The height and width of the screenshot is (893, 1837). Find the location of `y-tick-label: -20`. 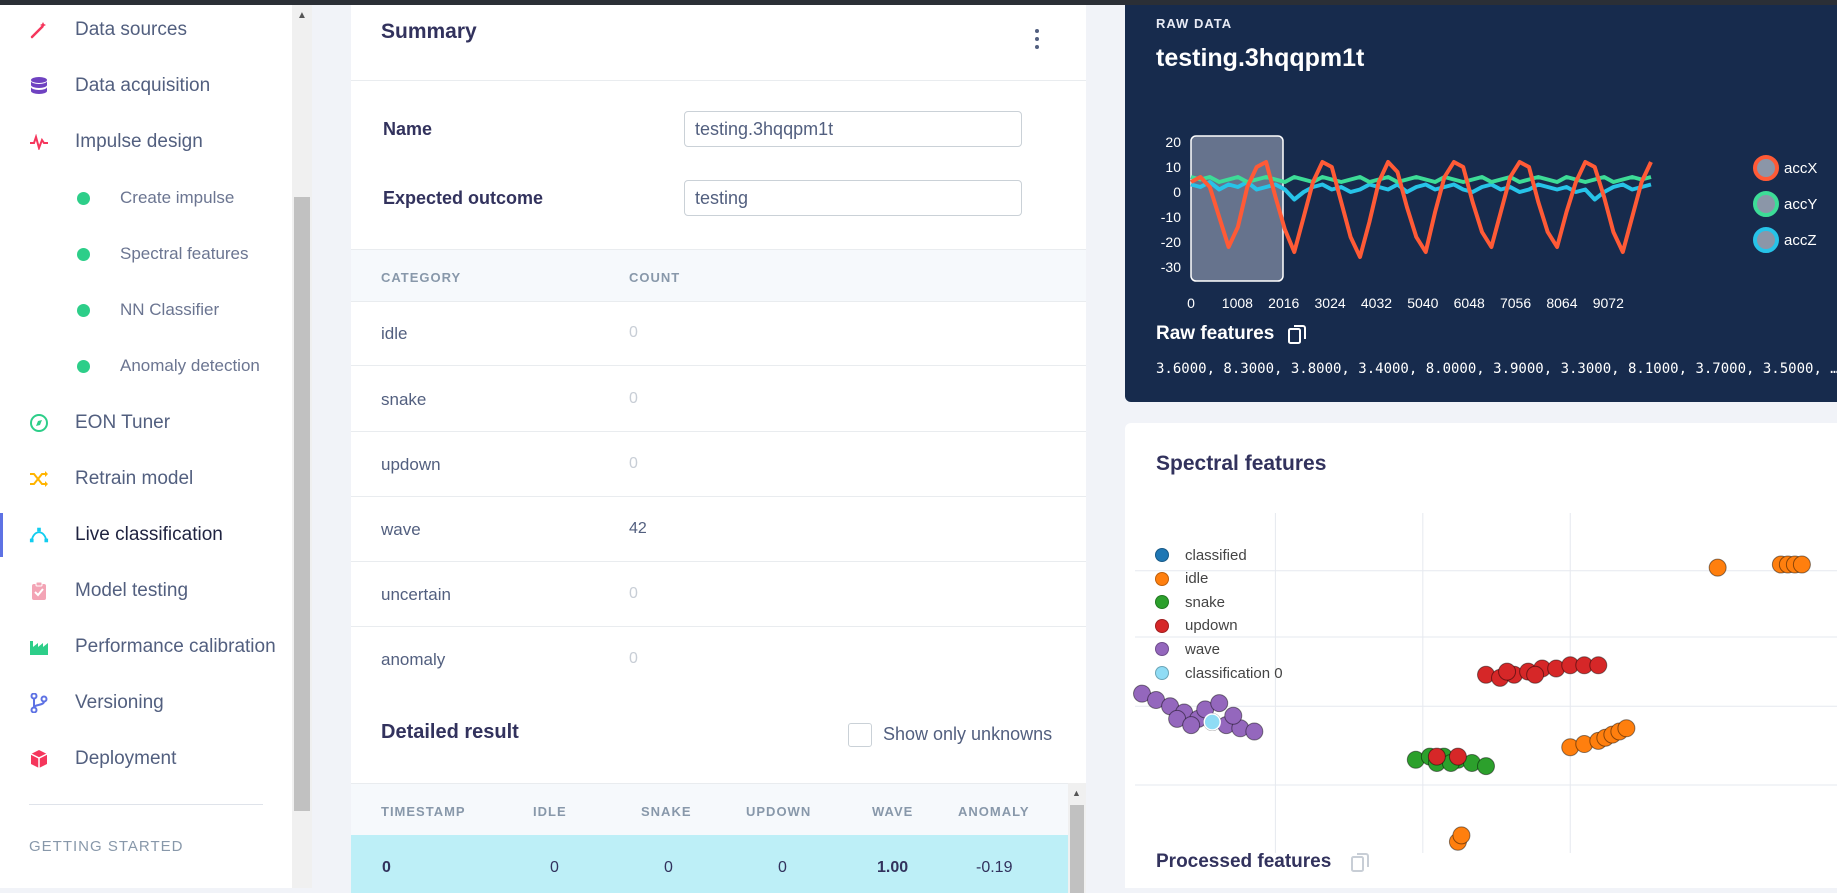

y-tick-label: -20 is located at coordinates (1171, 242).